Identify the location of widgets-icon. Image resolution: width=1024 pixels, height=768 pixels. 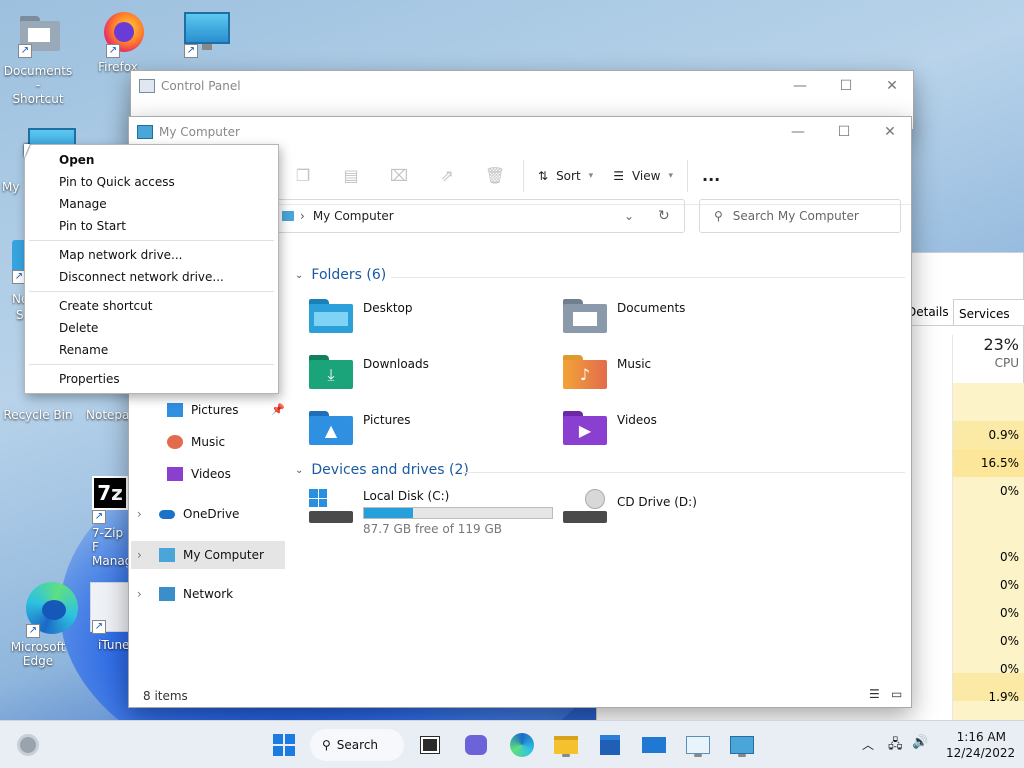
(28, 745).